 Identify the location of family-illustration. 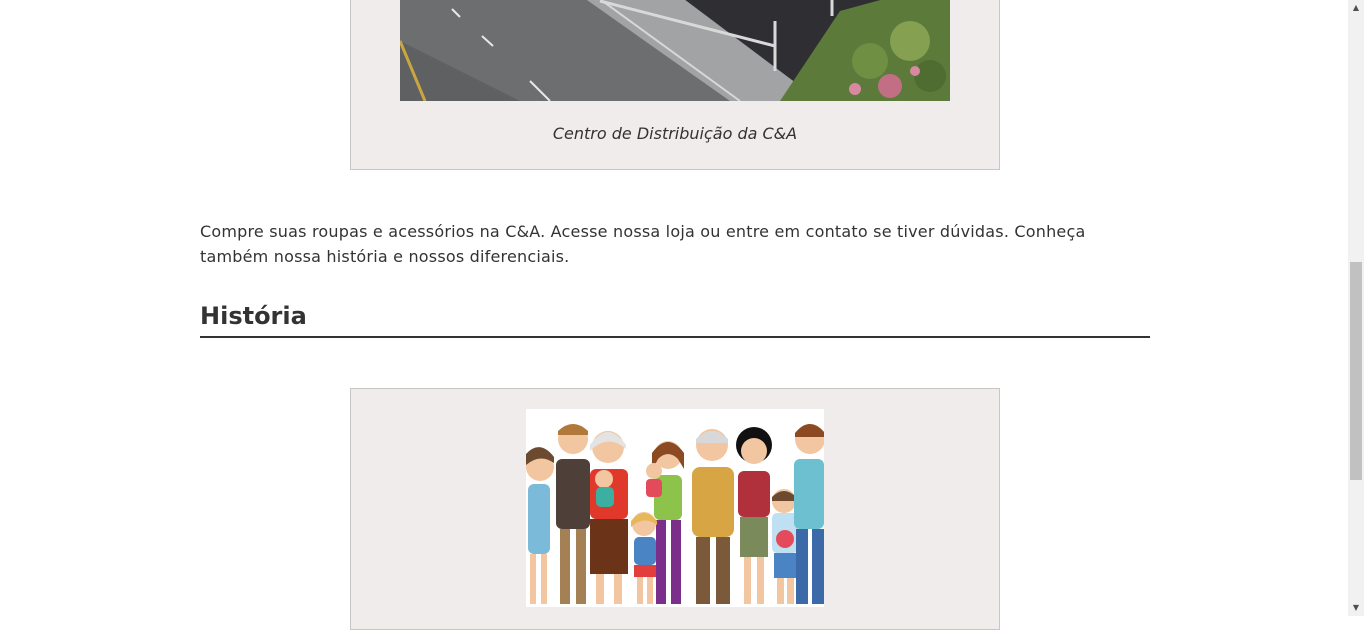
(675, 508).